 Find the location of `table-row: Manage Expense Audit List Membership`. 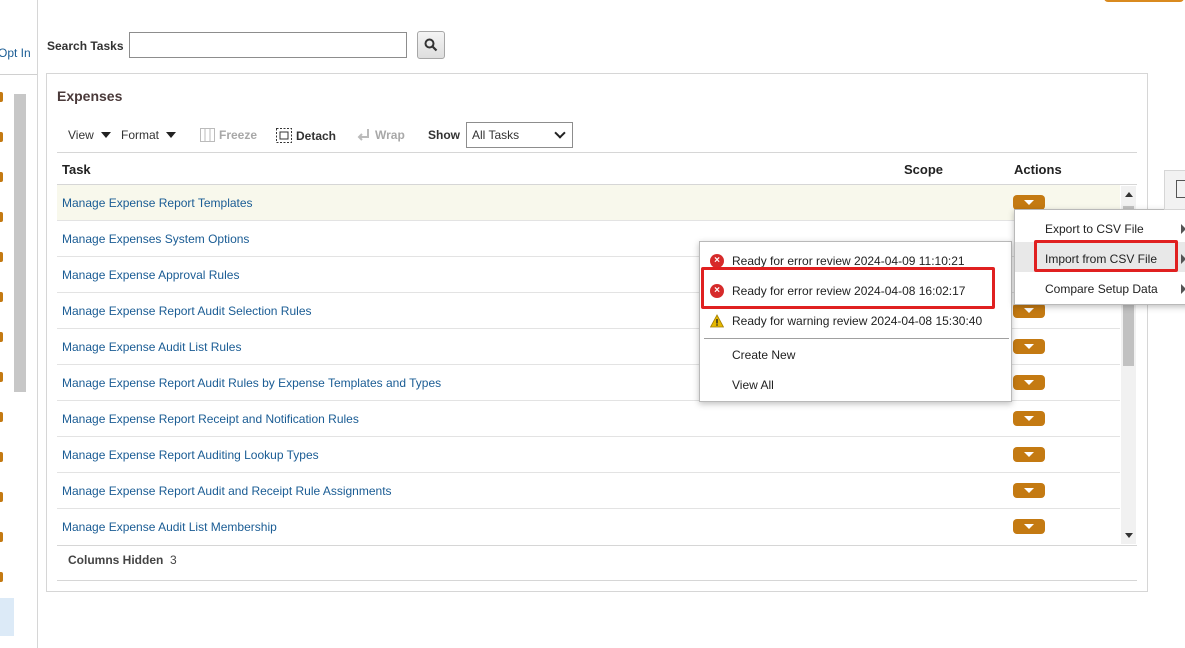

table-row: Manage Expense Audit List Membership is located at coordinates (588, 527).